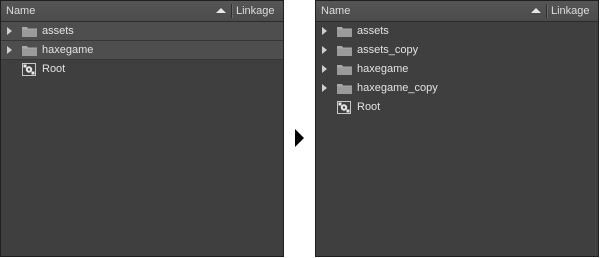 This screenshot has width=600, height=258. I want to click on arrow-right-icon, so click(299, 138).